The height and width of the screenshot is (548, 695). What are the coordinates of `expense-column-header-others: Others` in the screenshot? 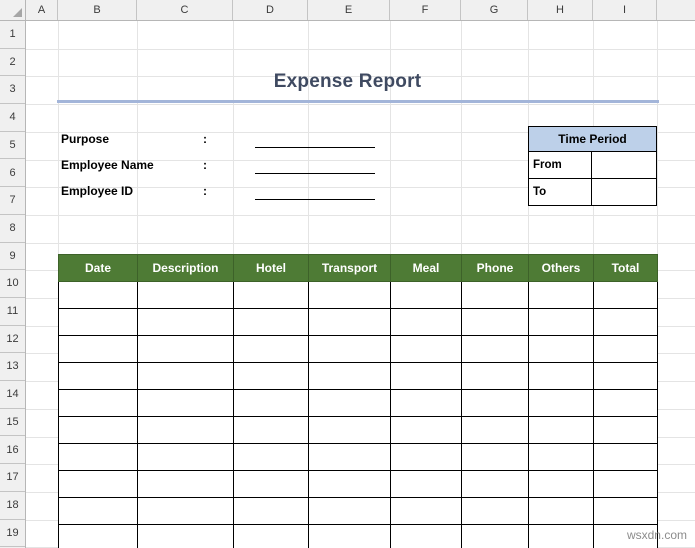 It's located at (561, 268).